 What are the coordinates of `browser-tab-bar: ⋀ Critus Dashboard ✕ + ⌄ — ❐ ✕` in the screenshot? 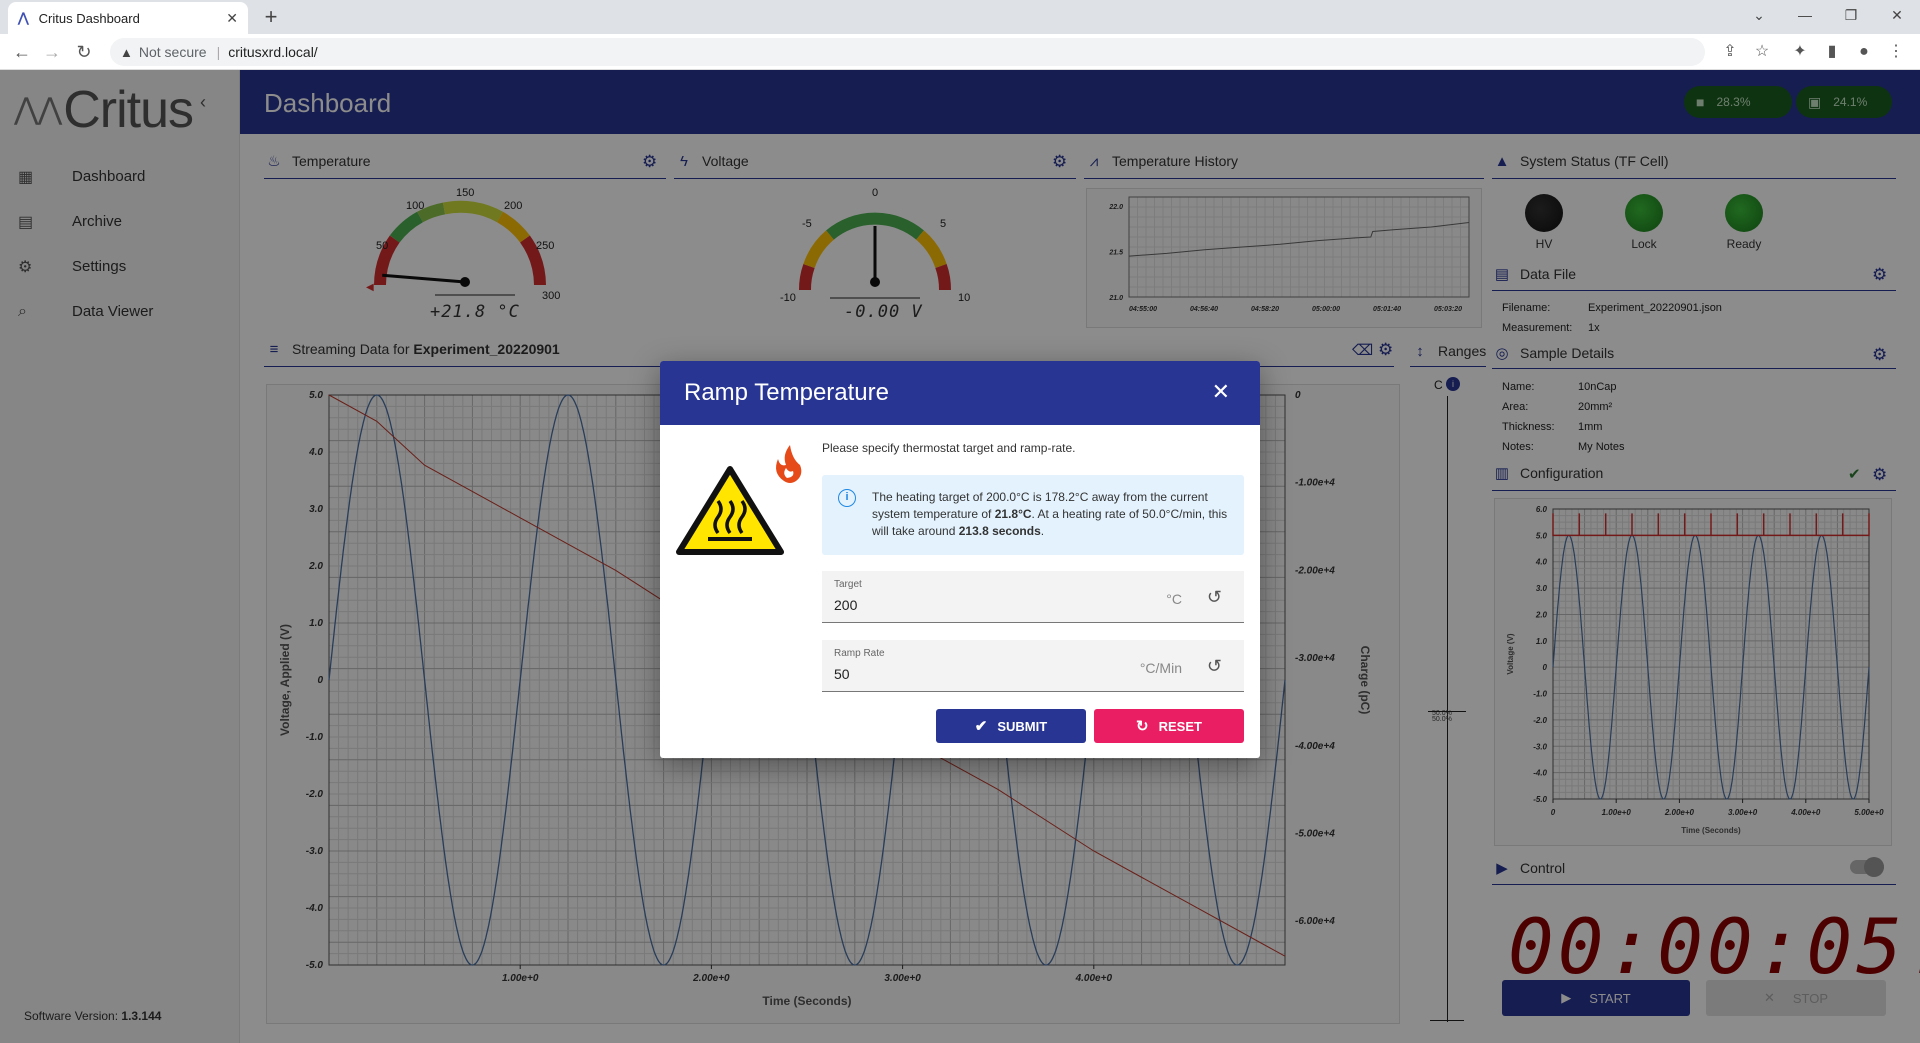 It's located at (960, 17).